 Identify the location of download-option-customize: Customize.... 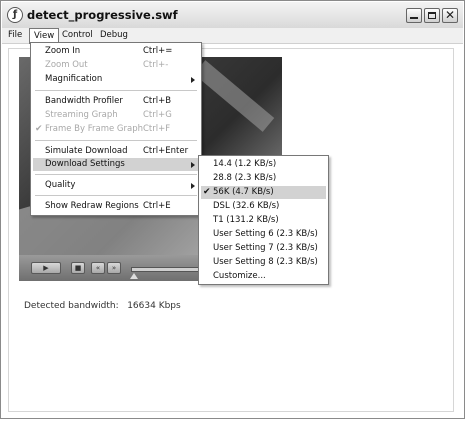
(263, 276).